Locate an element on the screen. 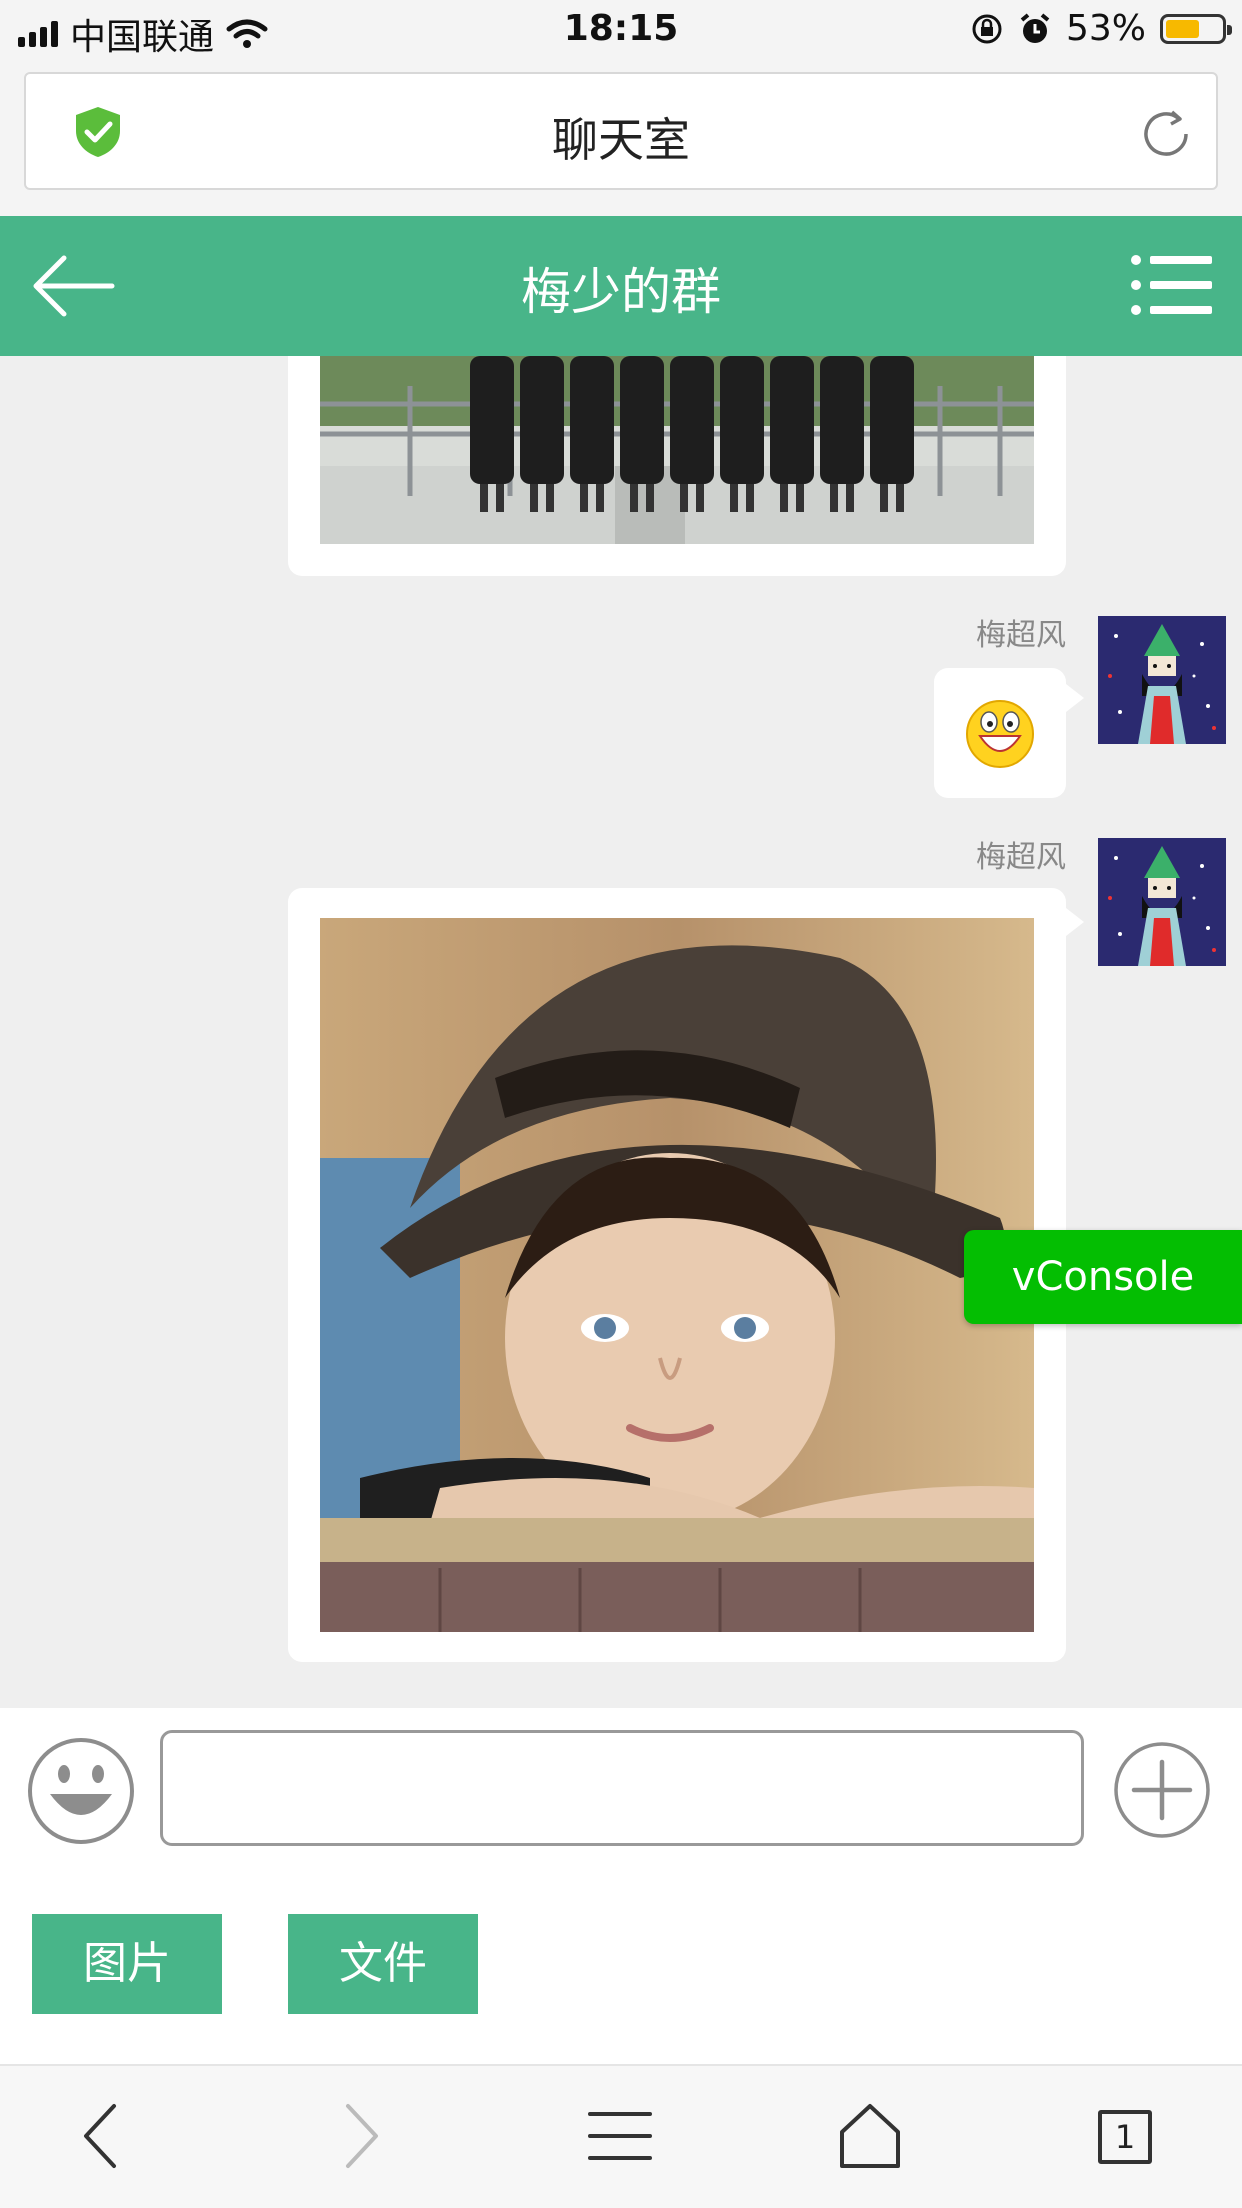 This screenshot has width=1242, height=2208. battery-percent: 53% is located at coordinates (1105, 28).